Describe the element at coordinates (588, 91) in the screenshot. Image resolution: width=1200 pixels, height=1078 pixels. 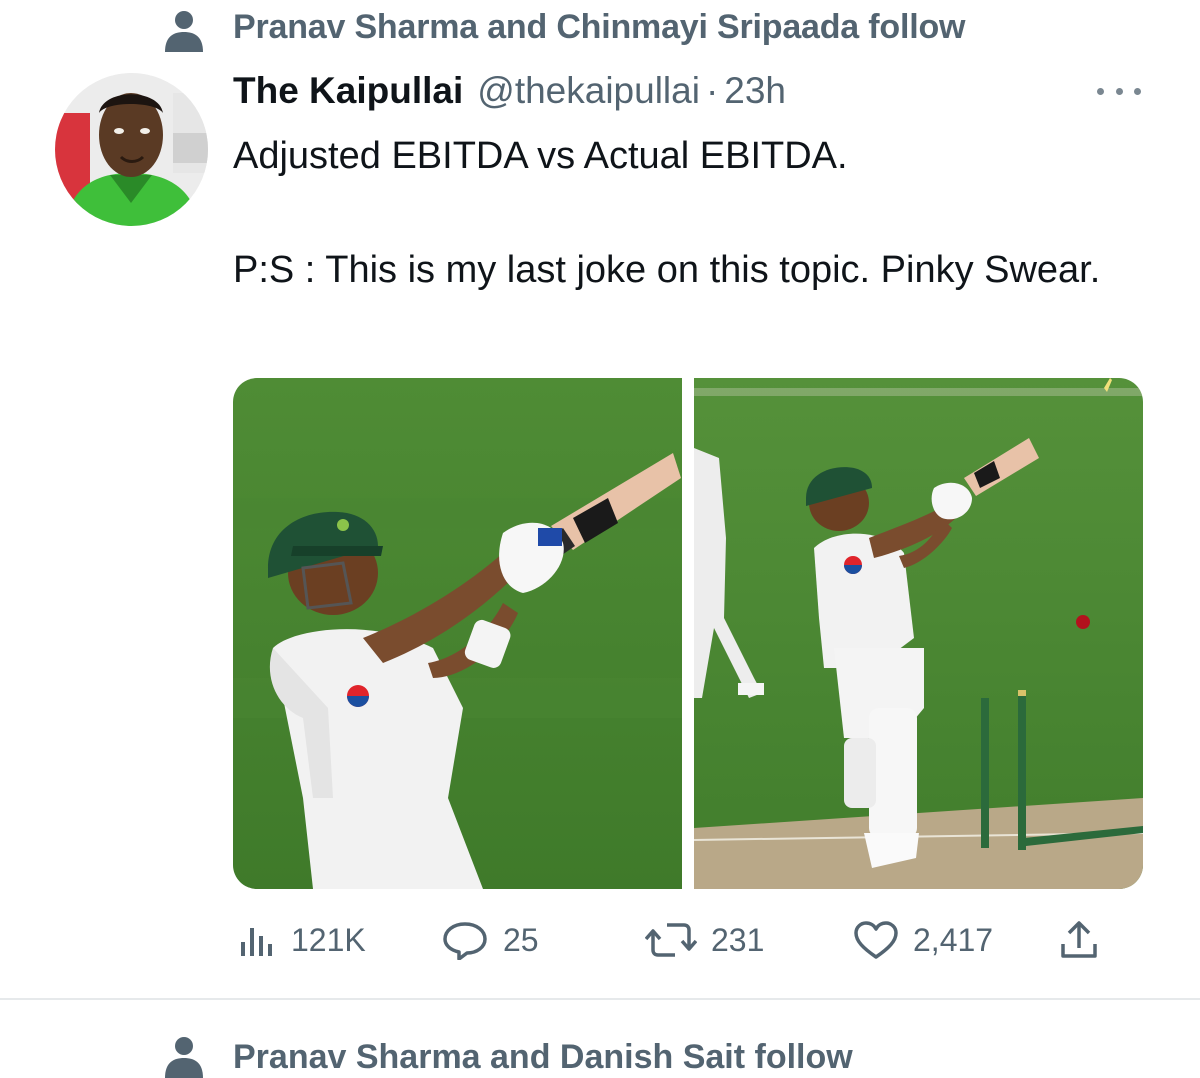
I see `handle: @thekaipullai` at that location.